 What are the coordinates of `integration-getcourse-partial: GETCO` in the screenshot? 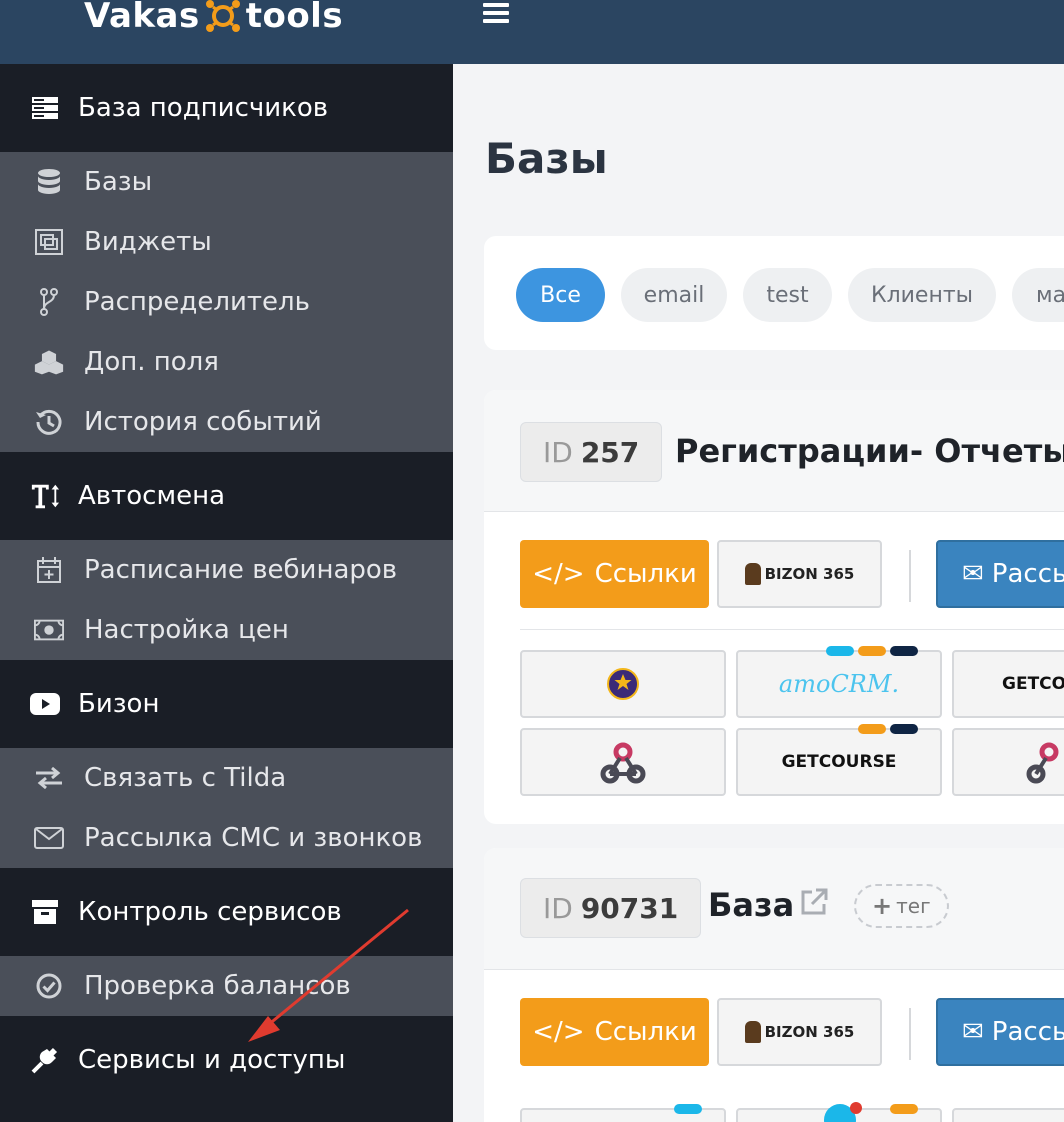 It's located at (1008, 684).